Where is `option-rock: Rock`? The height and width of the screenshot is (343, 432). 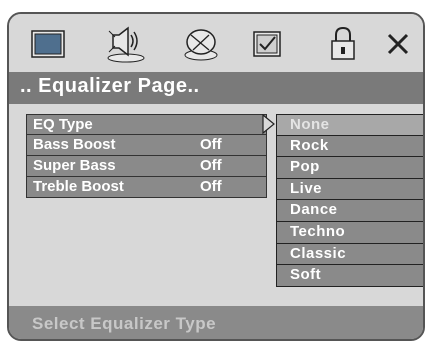
option-rock: Rock is located at coordinates (349, 146).